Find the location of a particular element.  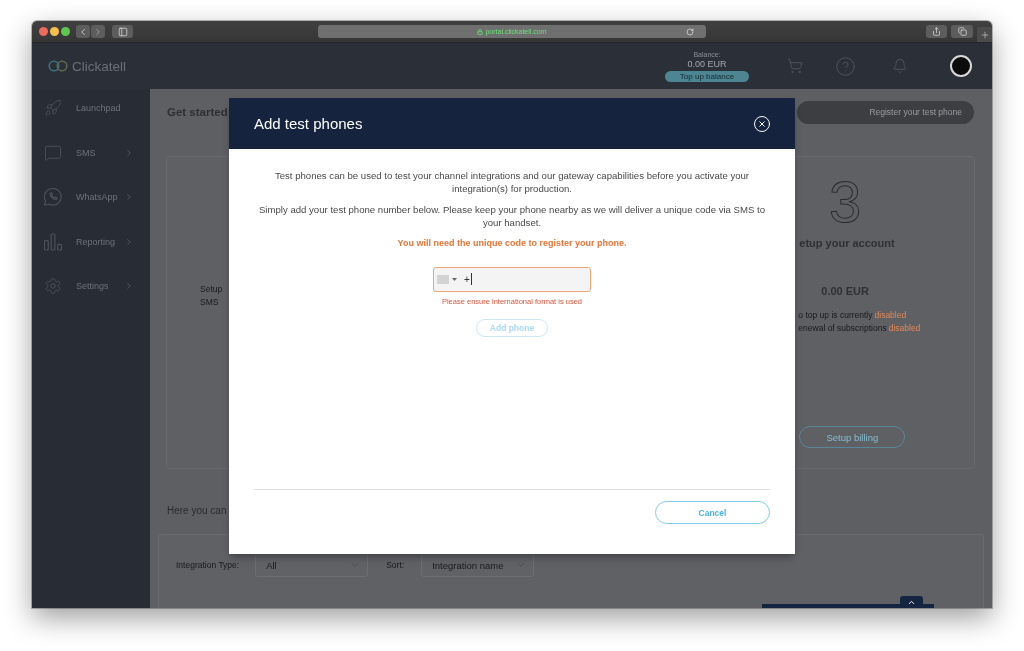

window-zoom-icon is located at coordinates (65, 31).